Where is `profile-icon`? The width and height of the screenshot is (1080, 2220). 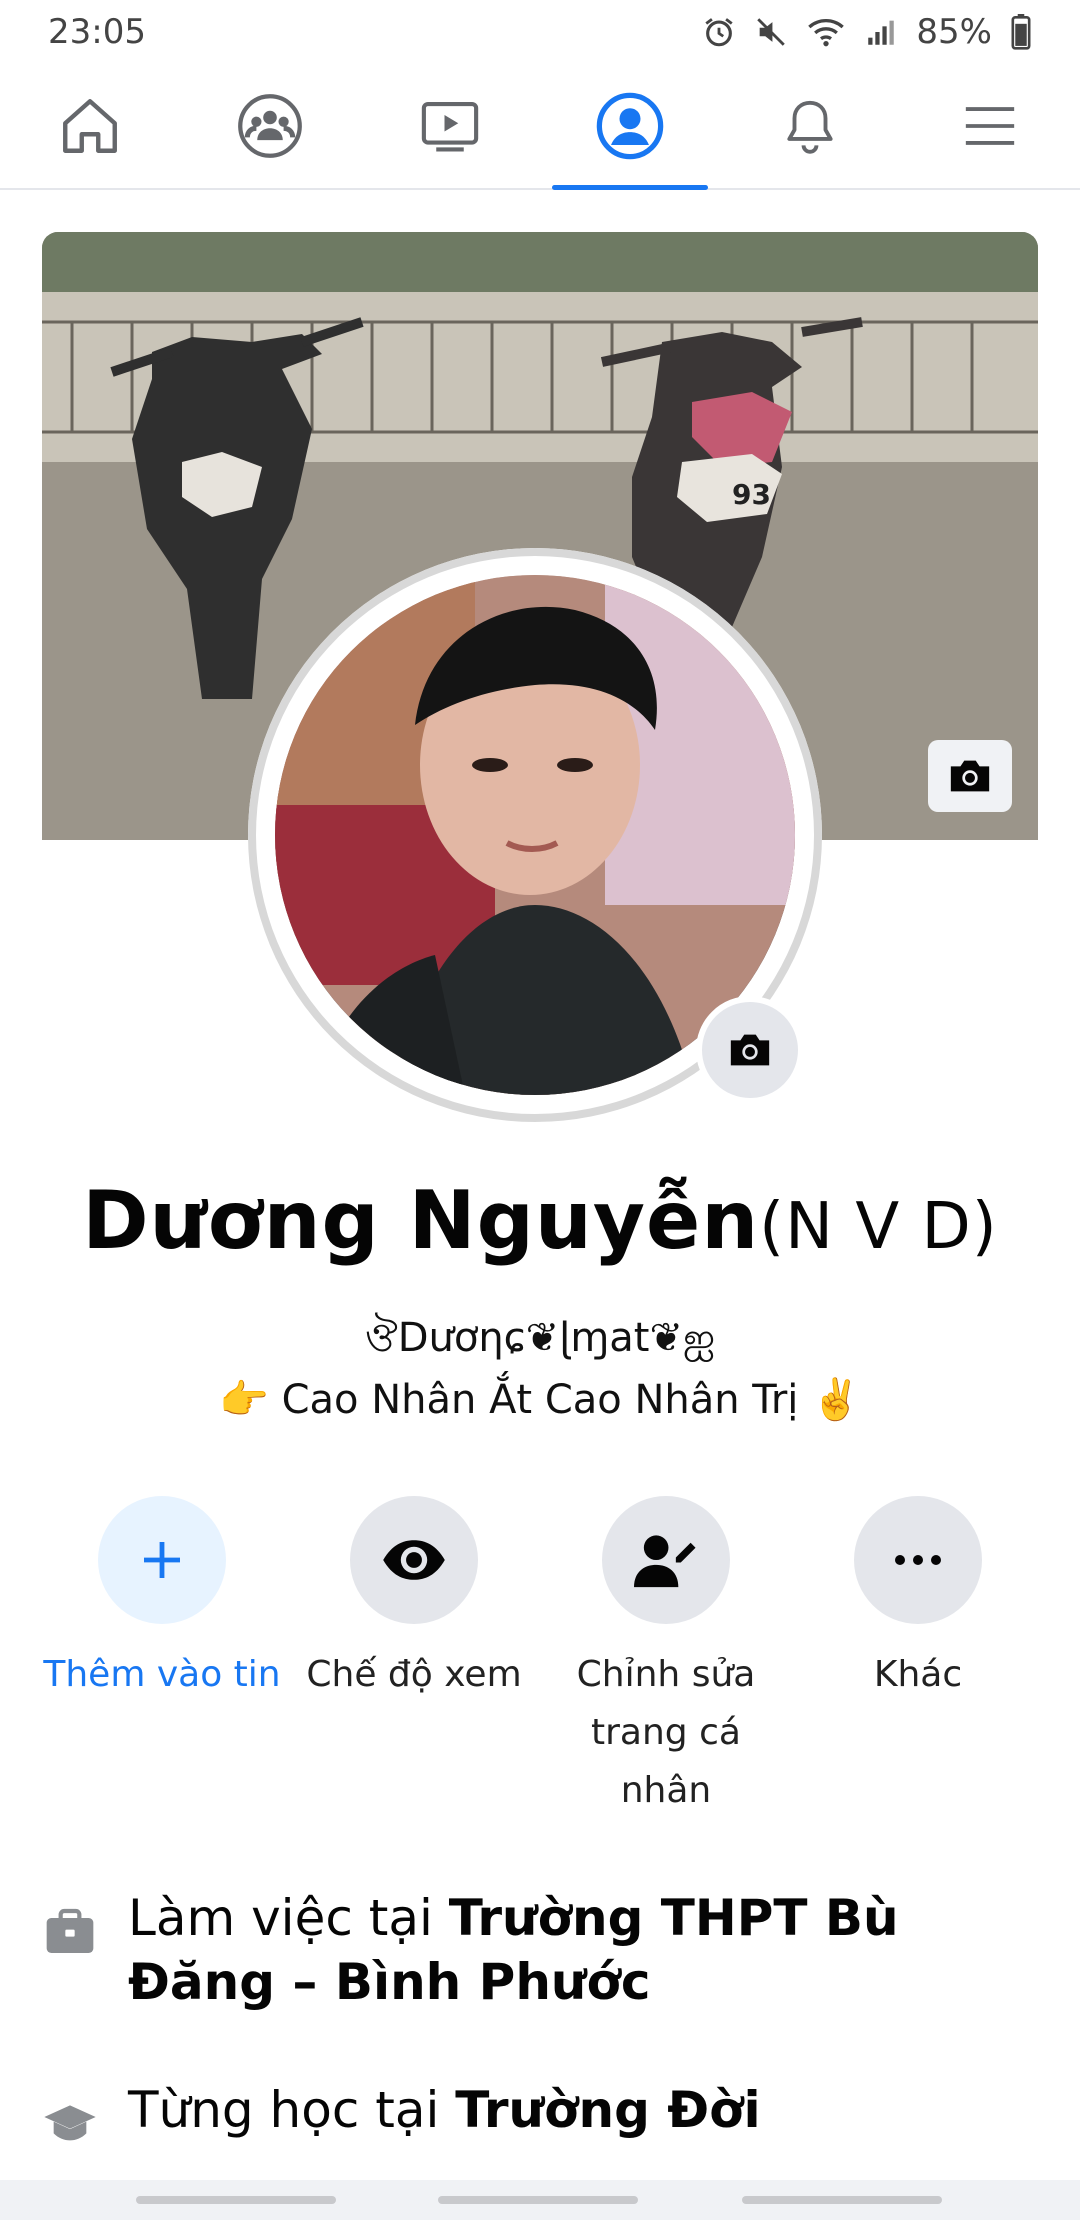 profile-icon is located at coordinates (630, 126).